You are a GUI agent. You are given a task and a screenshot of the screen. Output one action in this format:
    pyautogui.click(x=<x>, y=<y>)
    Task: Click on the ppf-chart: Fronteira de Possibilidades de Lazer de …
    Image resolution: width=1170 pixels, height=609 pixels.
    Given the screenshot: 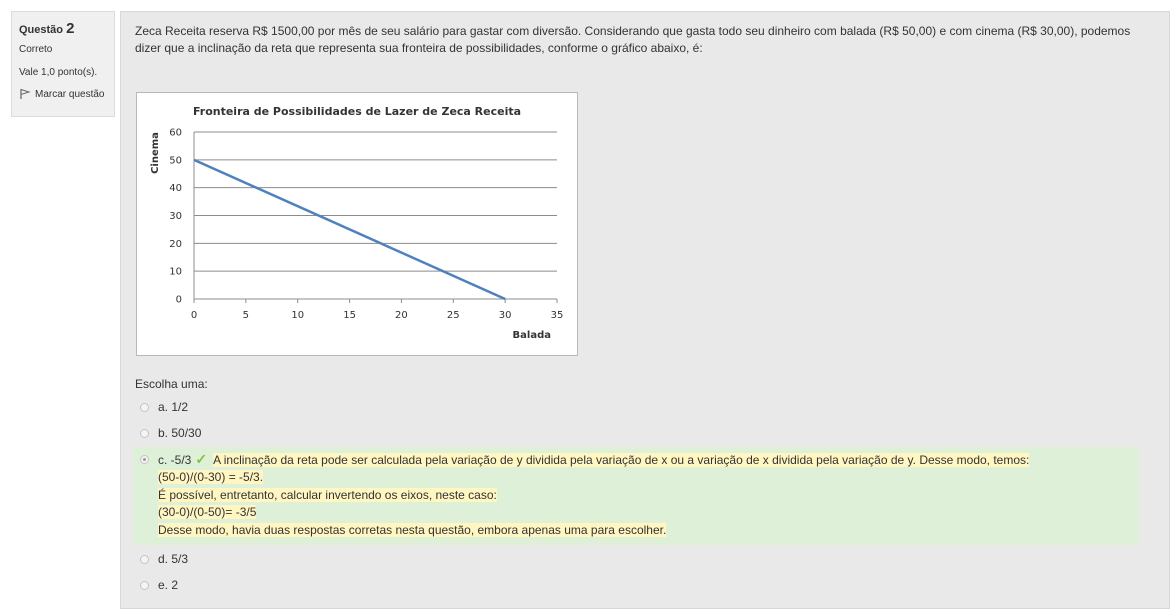 What is the action you would take?
    pyautogui.click(x=357, y=223)
    